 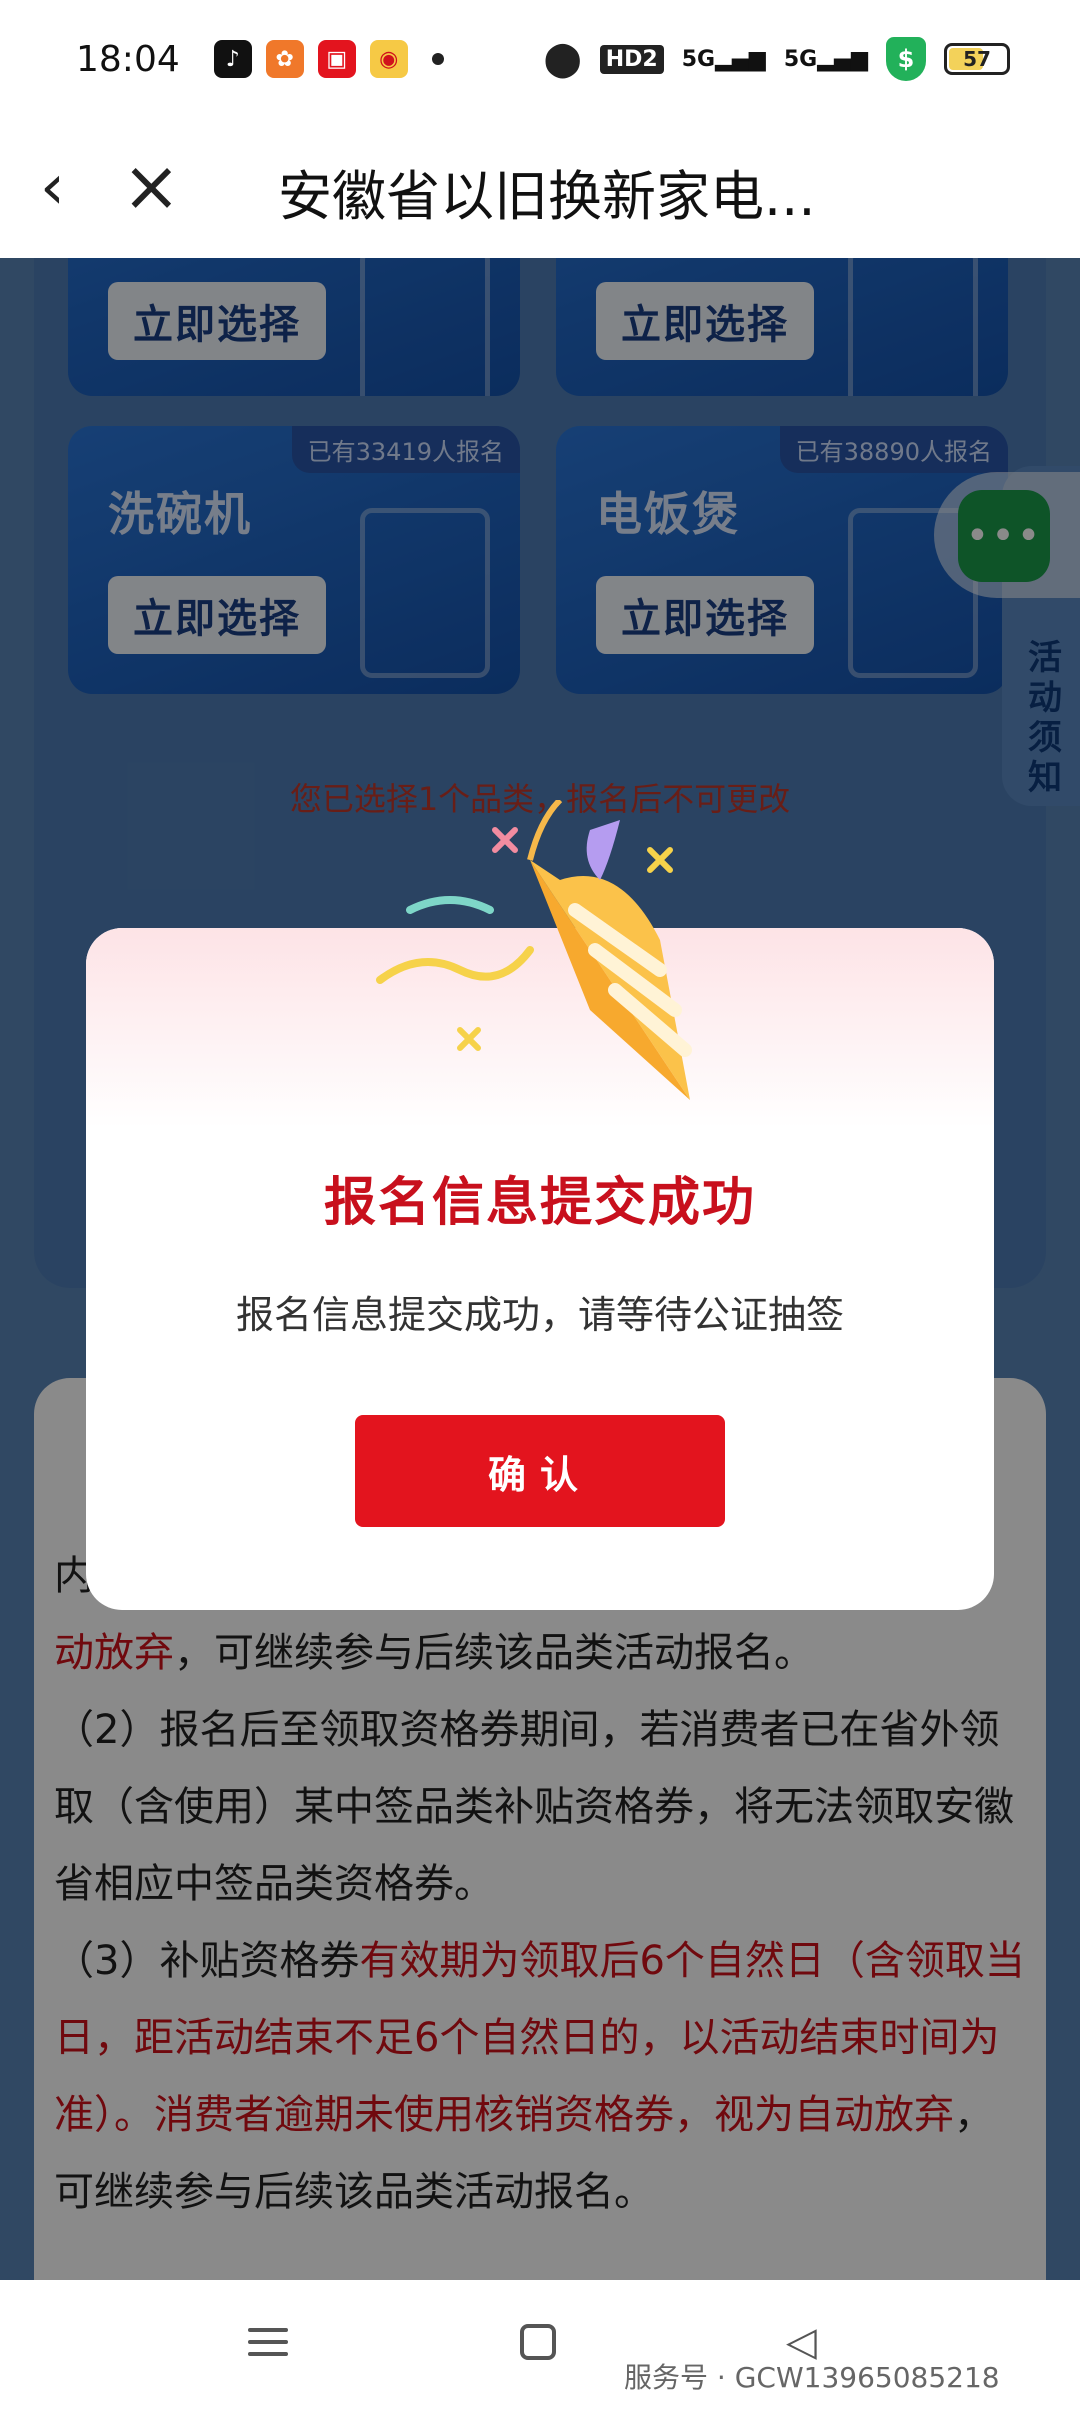 What do you see at coordinates (538, 2342) in the screenshot?
I see `home-icon` at bounding box center [538, 2342].